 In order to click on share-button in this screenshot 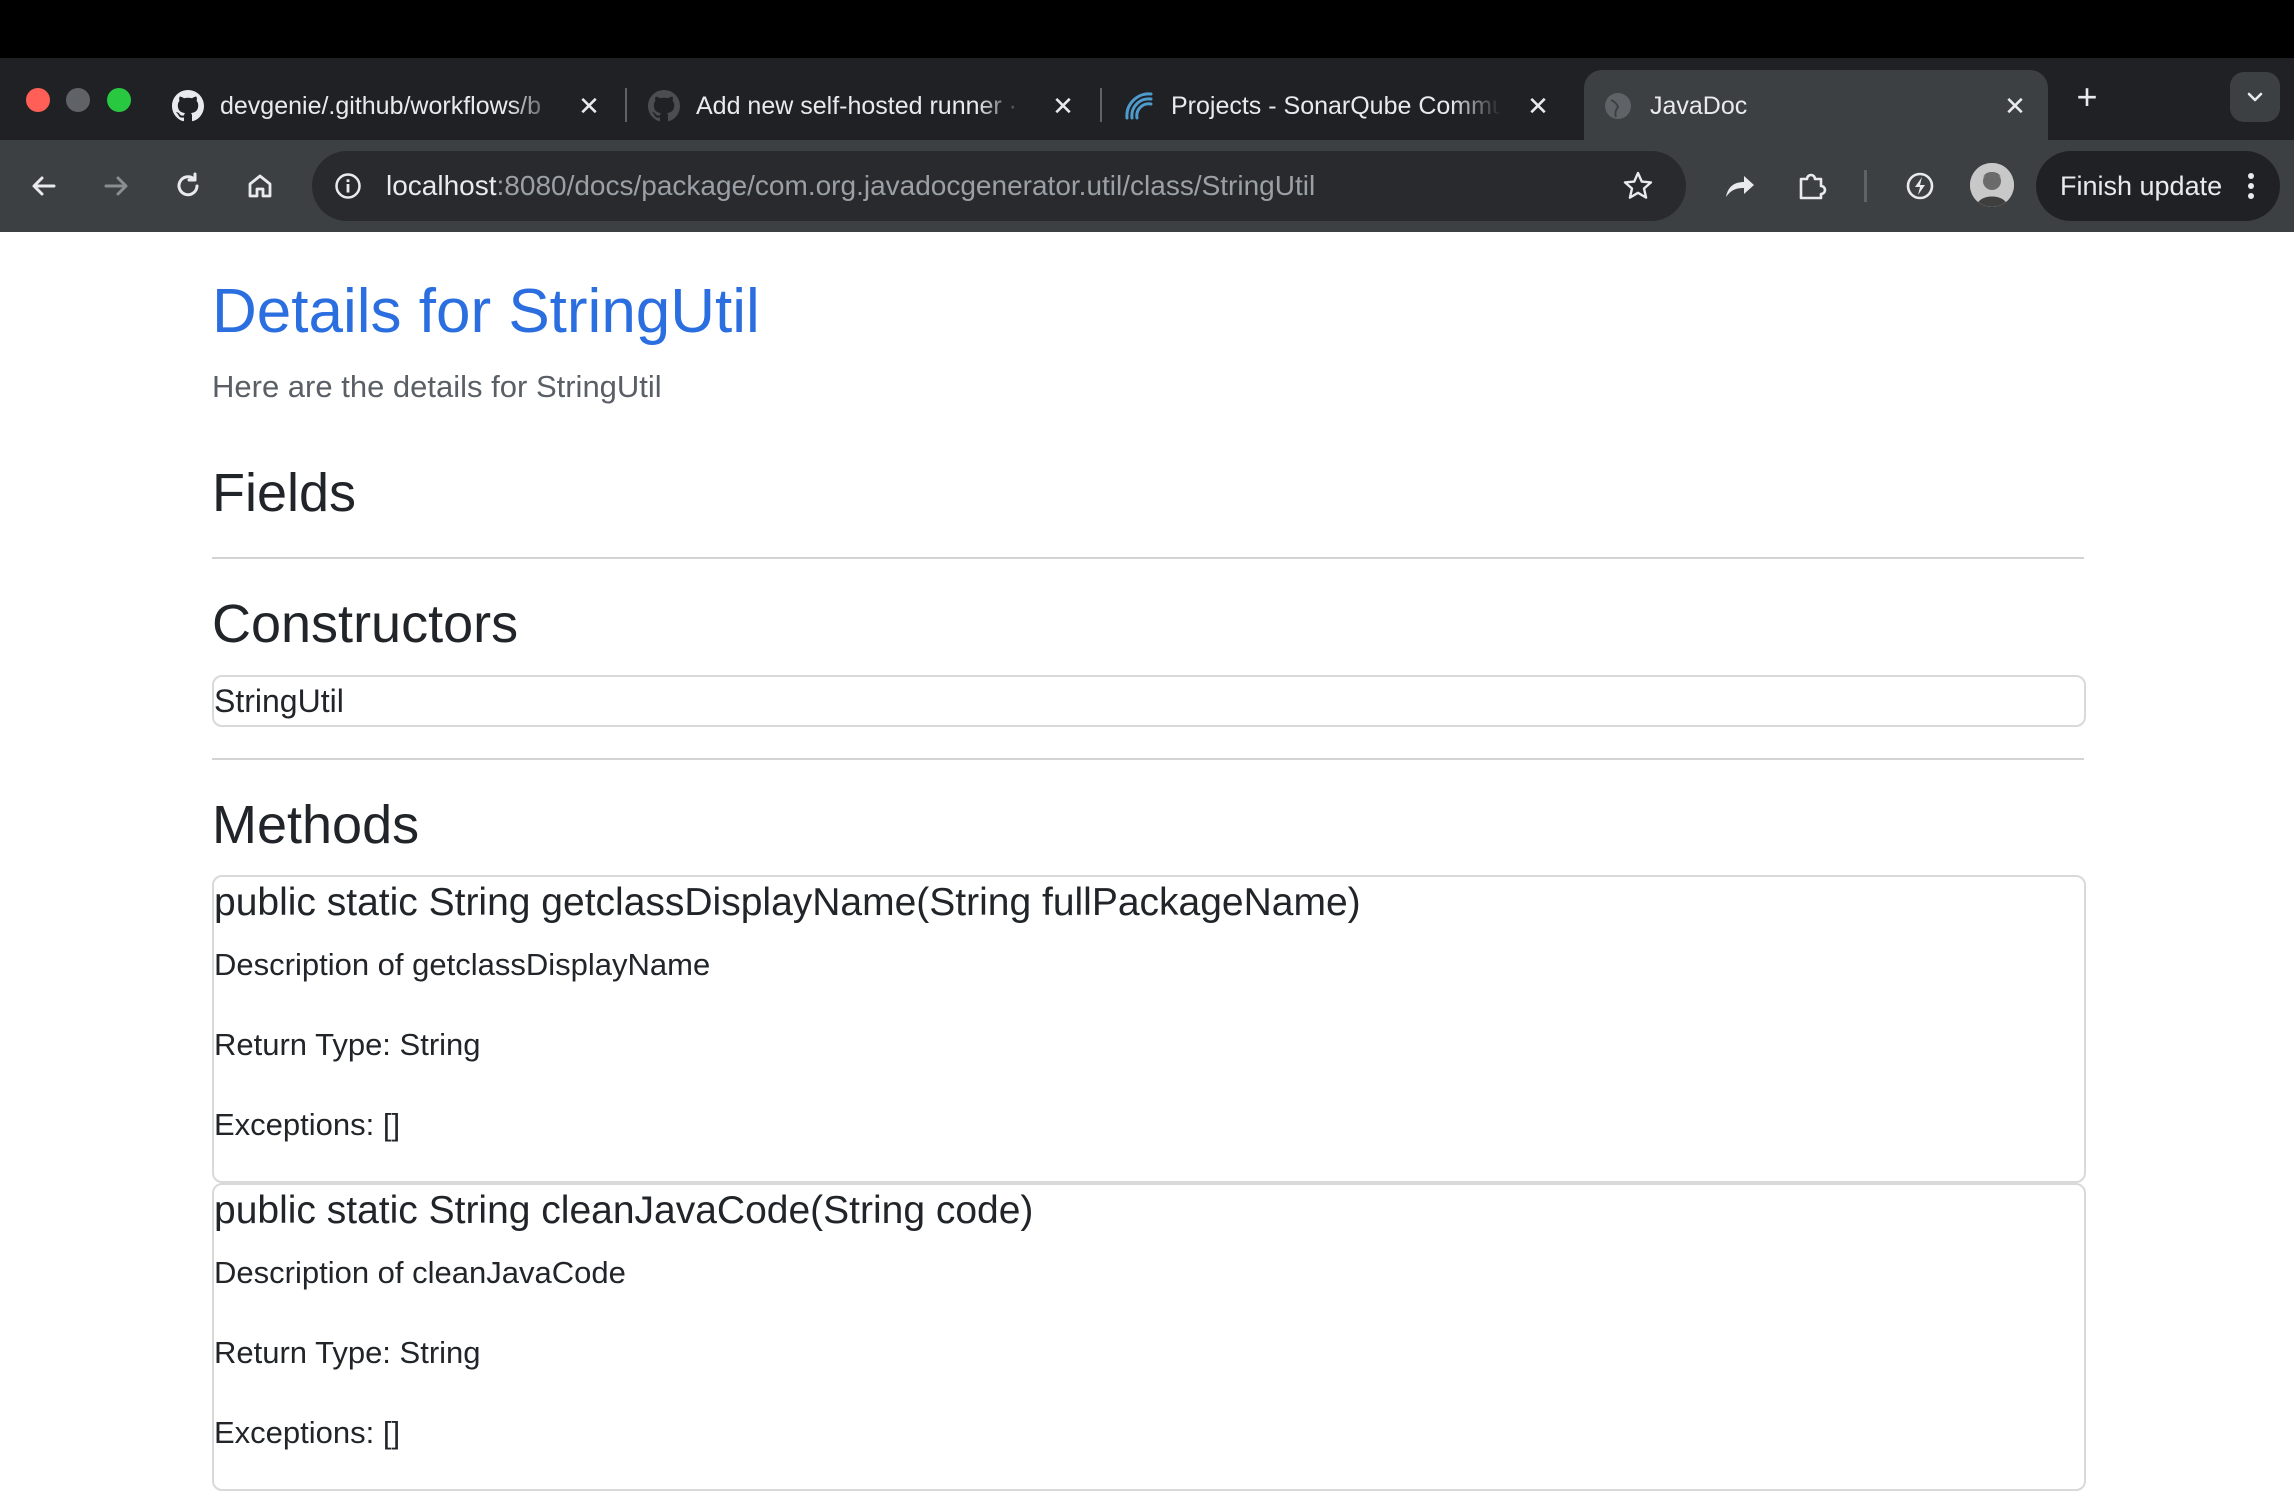, I will do `click(1740, 186)`.